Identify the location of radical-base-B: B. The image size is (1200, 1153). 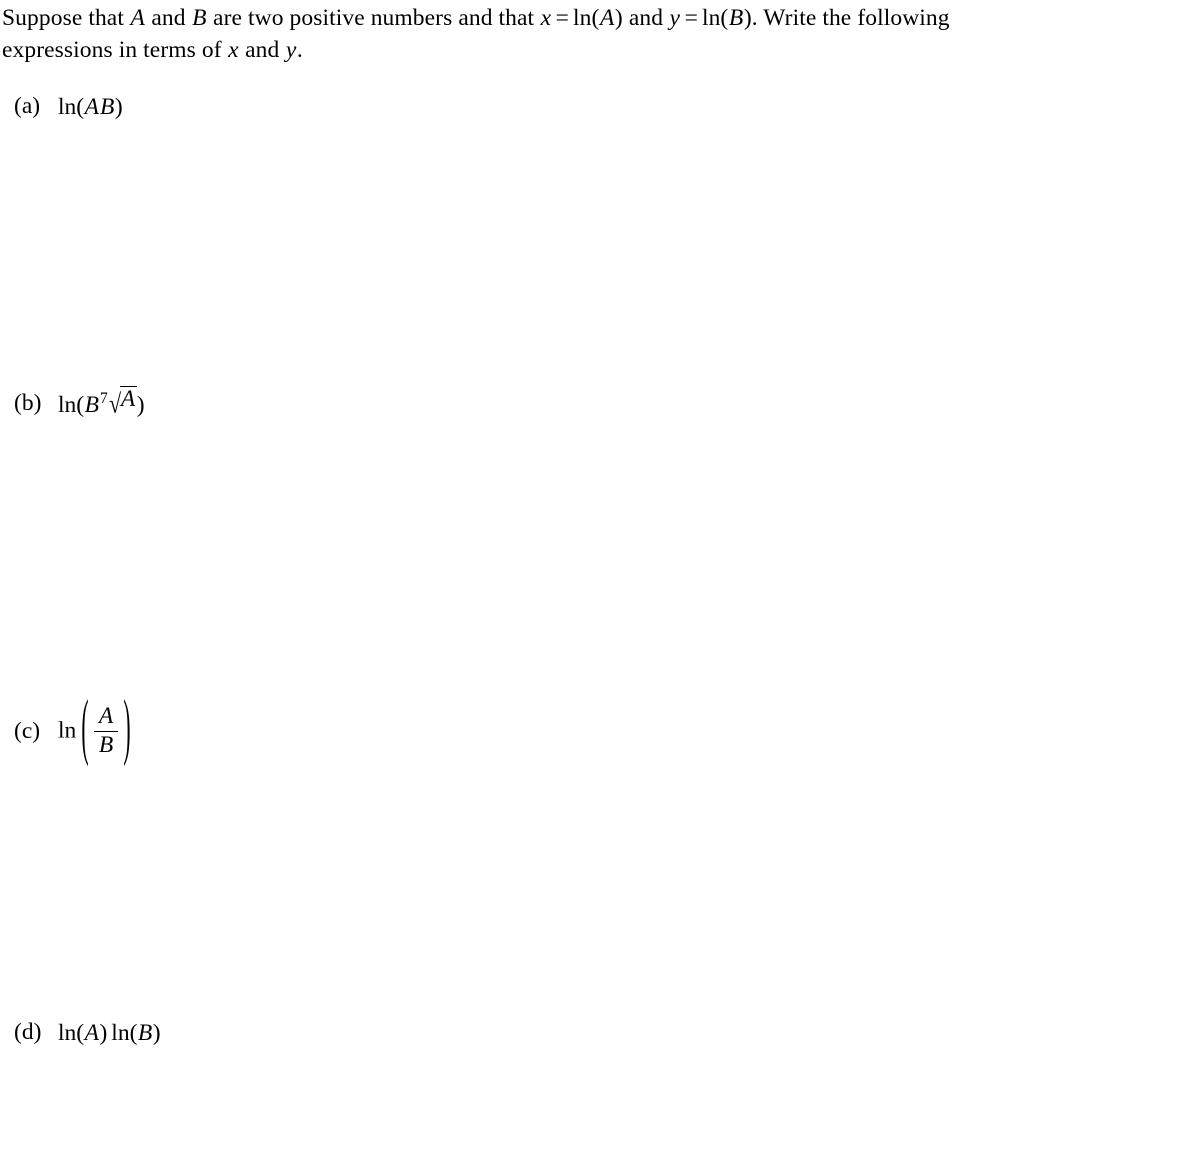
(91, 405).